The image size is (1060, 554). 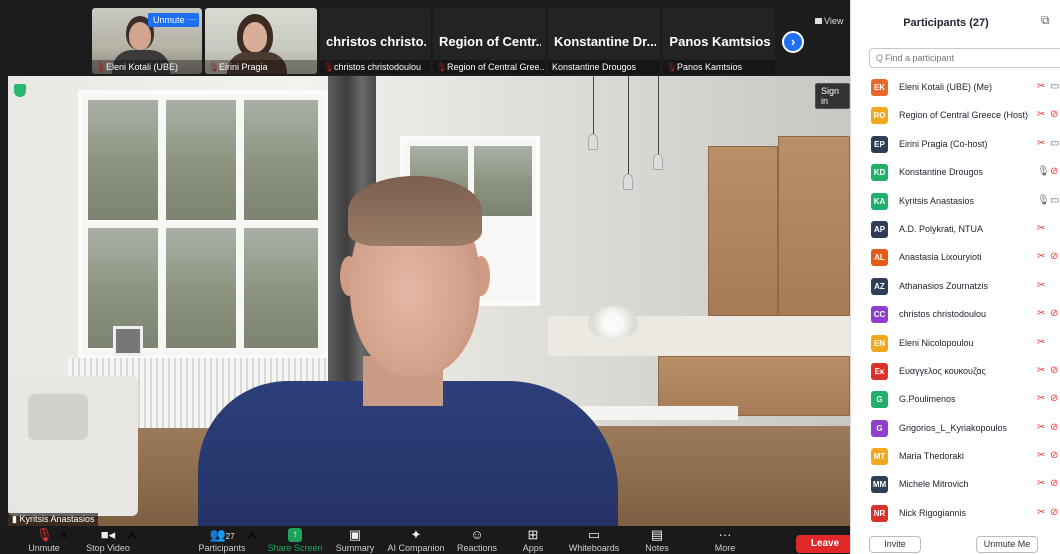 What do you see at coordinates (1007, 544) in the screenshot?
I see `unmute-me-button: Unmute Me` at bounding box center [1007, 544].